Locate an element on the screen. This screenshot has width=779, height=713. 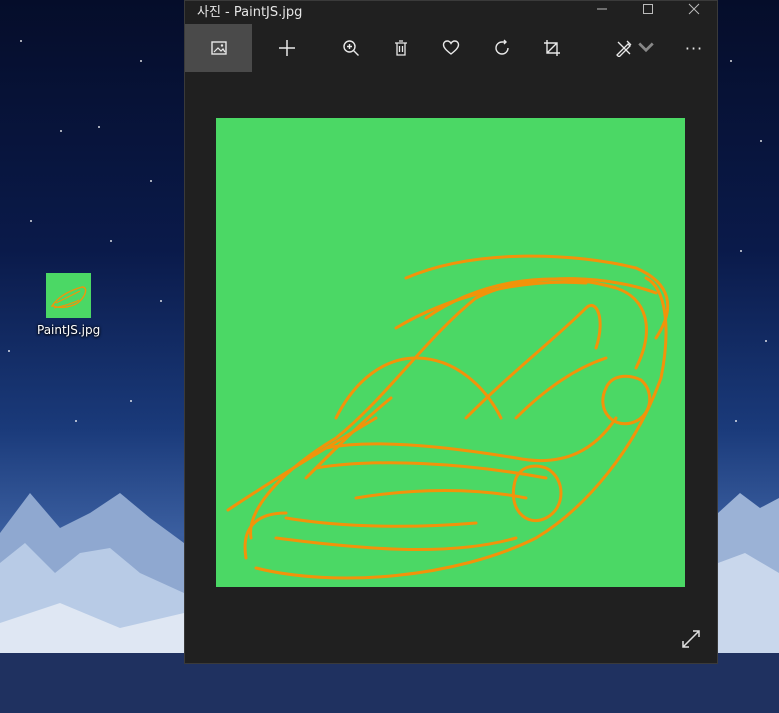
toolbar: ··· is located at coordinates (451, 49).